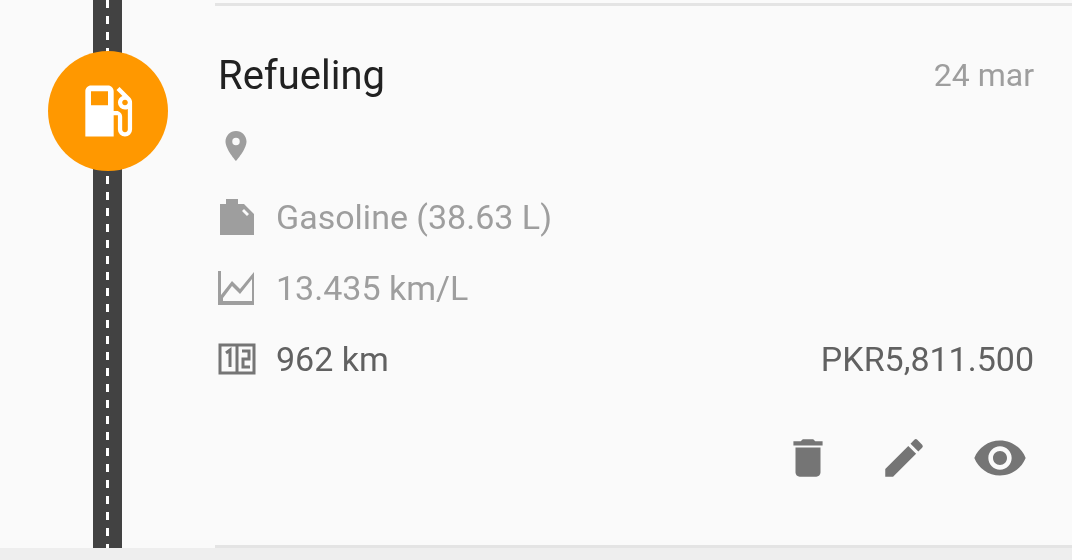  What do you see at coordinates (372, 287) in the screenshot?
I see `detail-text: 13.435 km/L` at bounding box center [372, 287].